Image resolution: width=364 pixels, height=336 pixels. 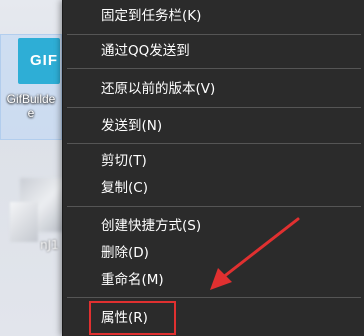 I want to click on gifbuilder-app-icon: GIF, so click(x=39, y=61).